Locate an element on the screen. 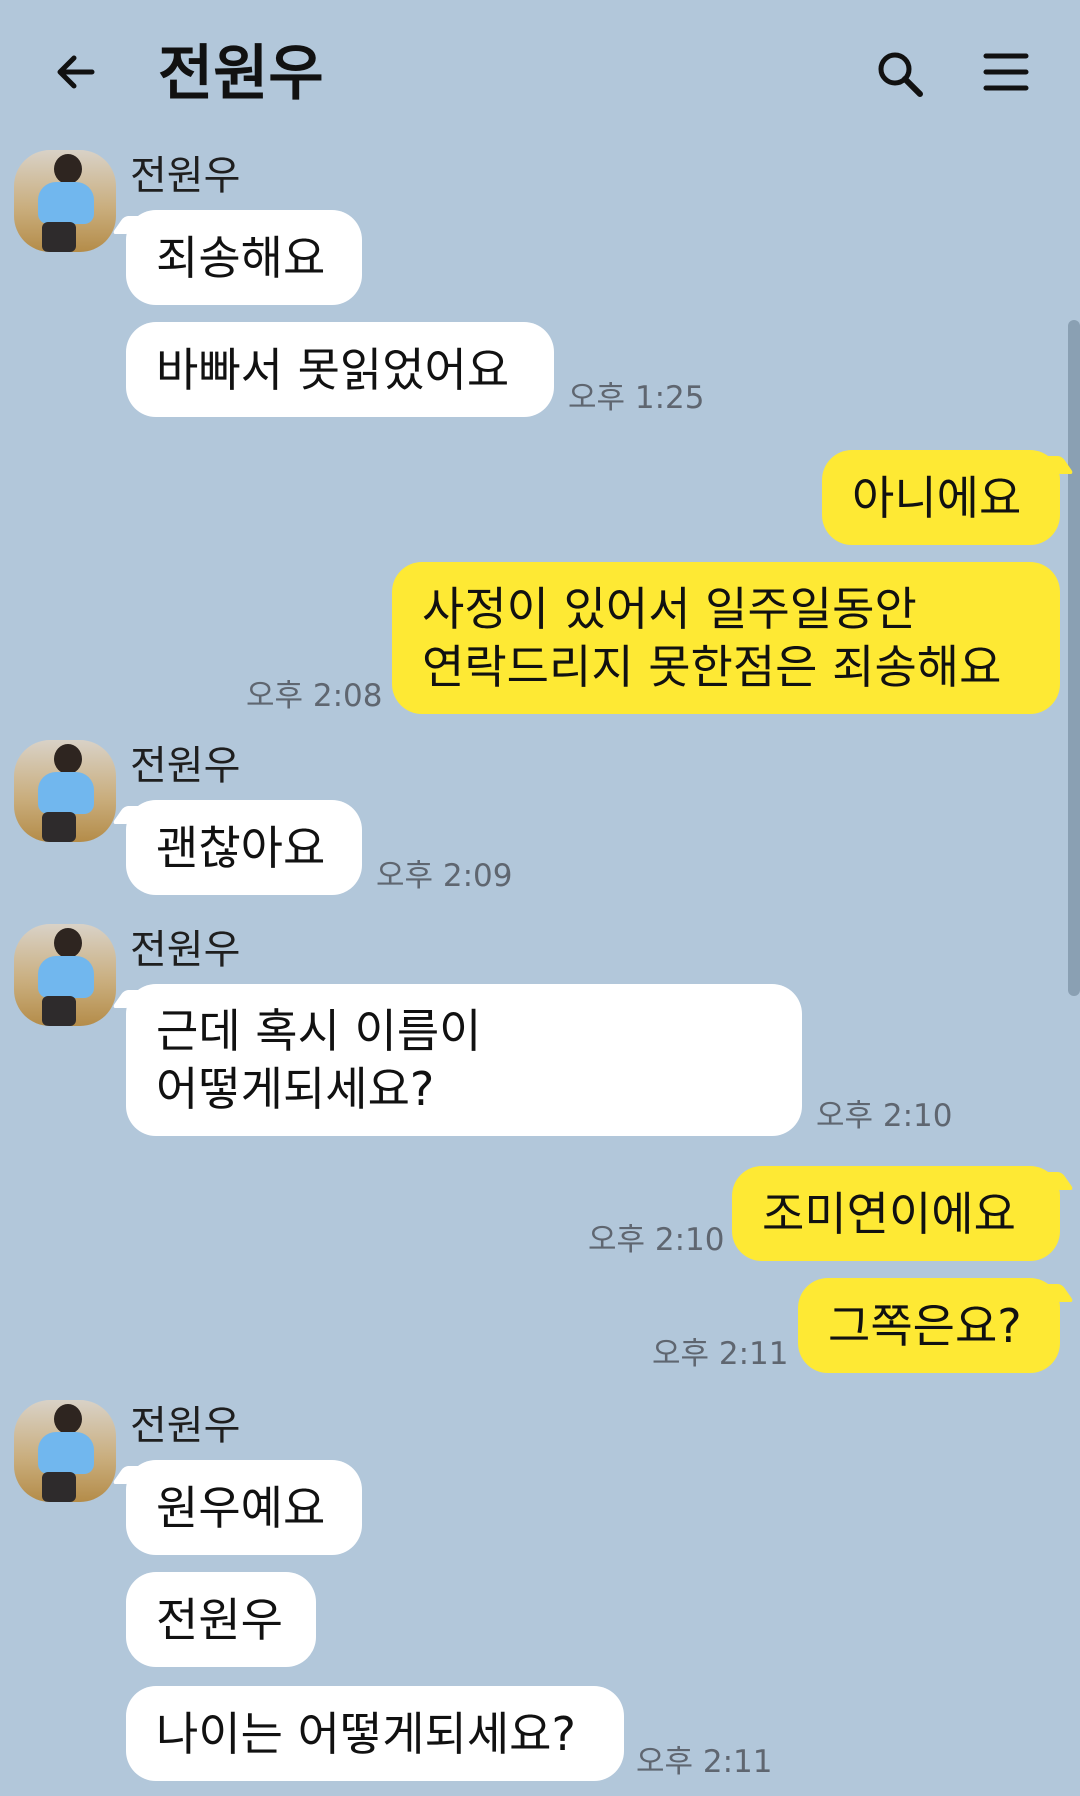 Image resolution: width=1080 pixels, height=1796 pixels. outgoing-message-bubble: 아니에요 is located at coordinates (941, 497).